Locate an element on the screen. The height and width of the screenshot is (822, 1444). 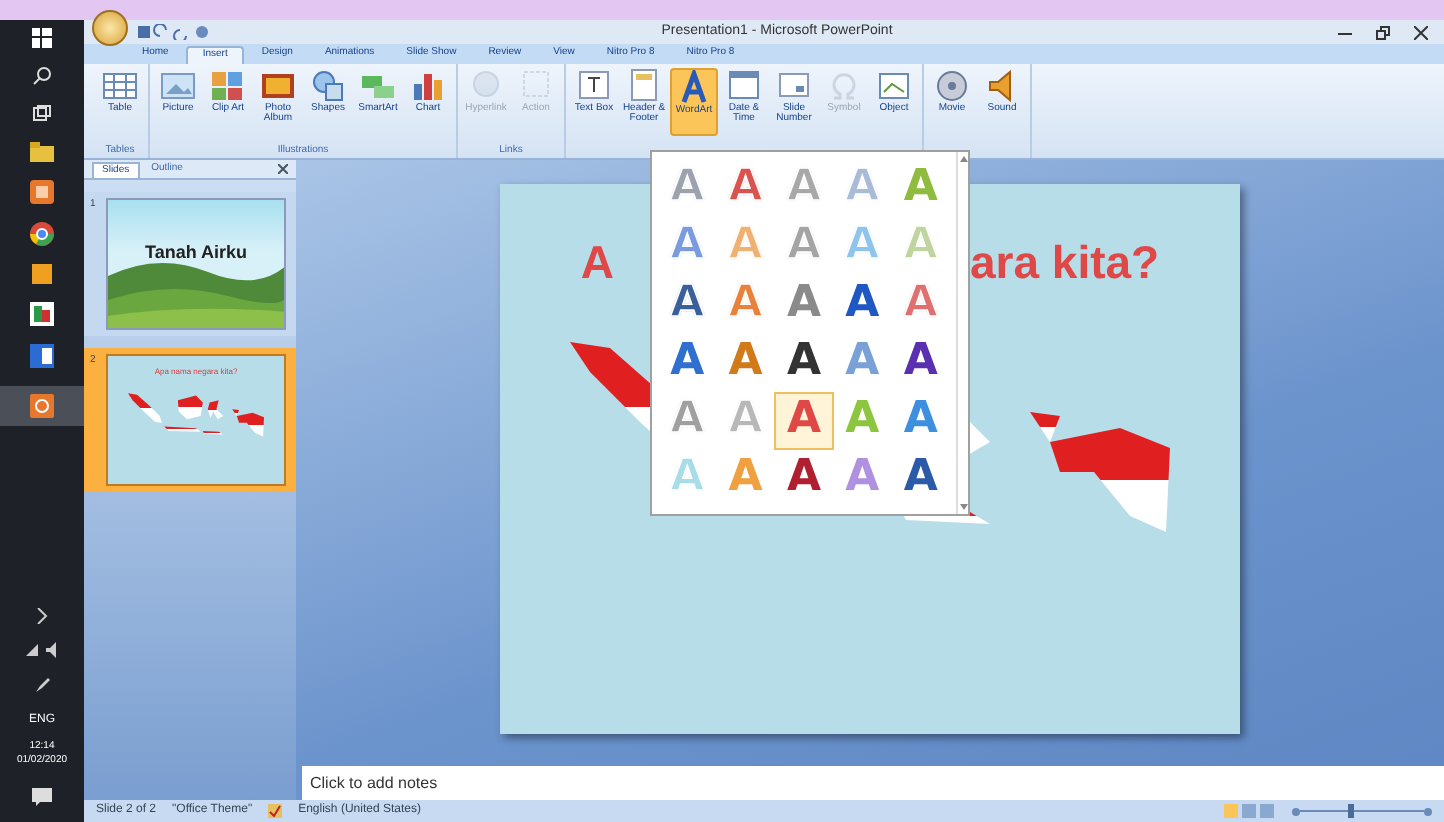
chevron-icon is located at coordinates (42, 616).